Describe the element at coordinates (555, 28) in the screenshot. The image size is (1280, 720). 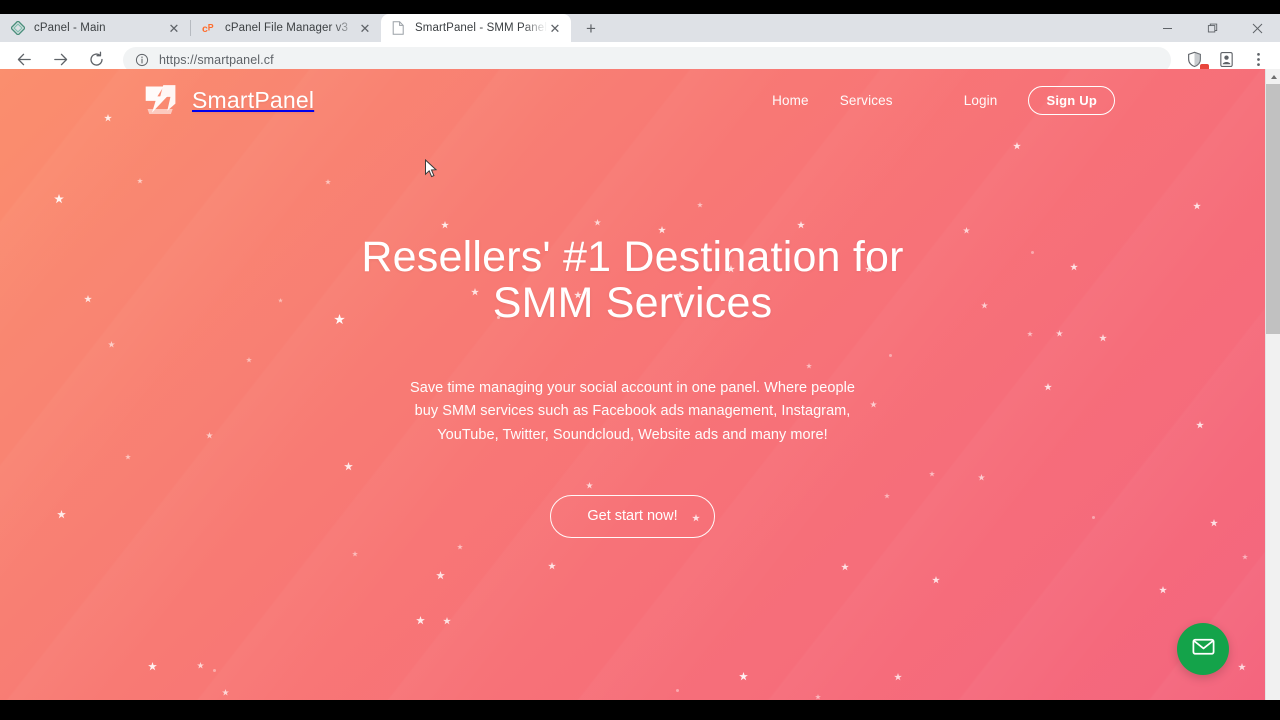
I see `browser-tab-3-close-icon: ✕` at that location.